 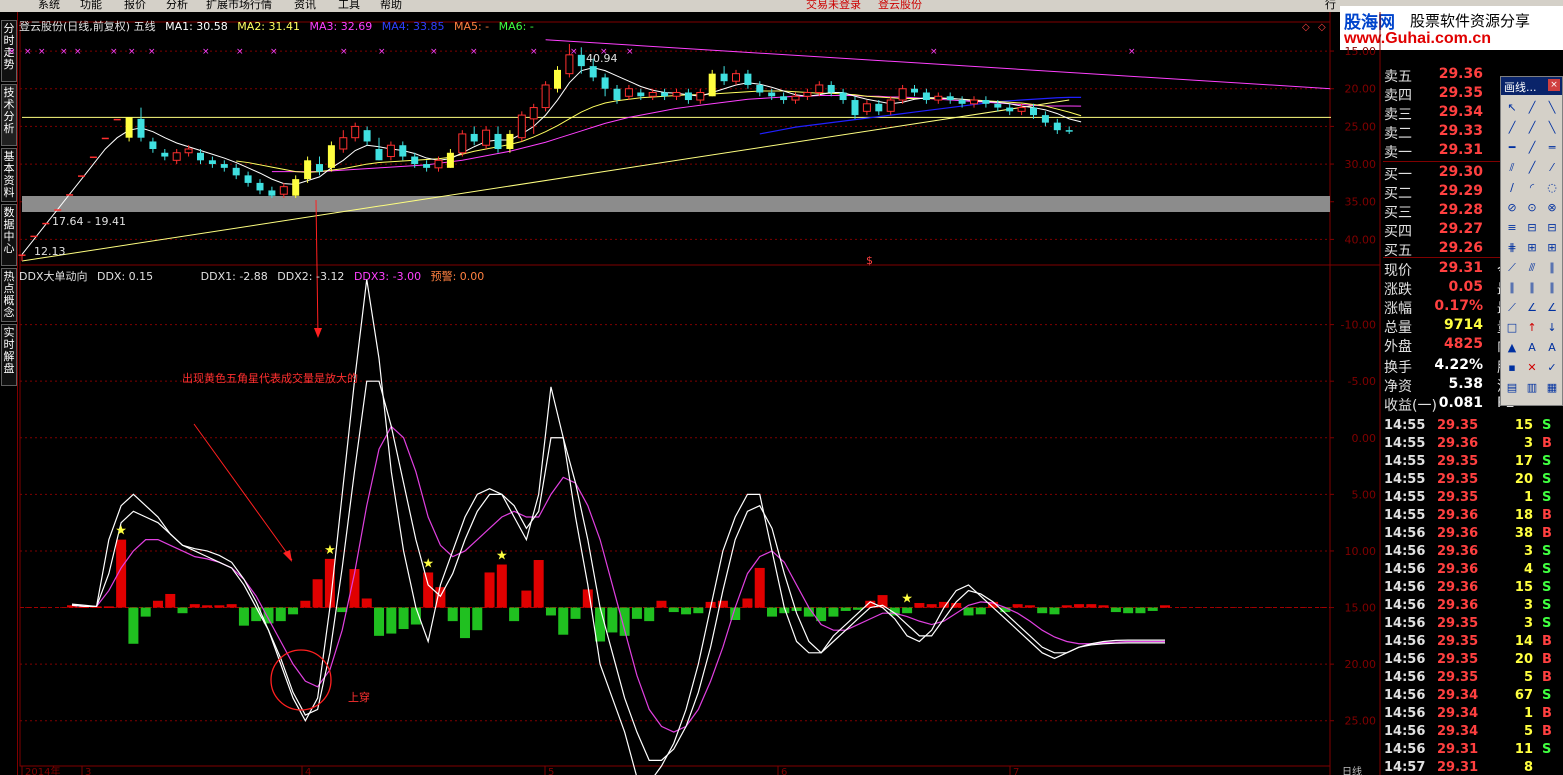 I want to click on trend-icon: ╲, so click(x=1552, y=128).